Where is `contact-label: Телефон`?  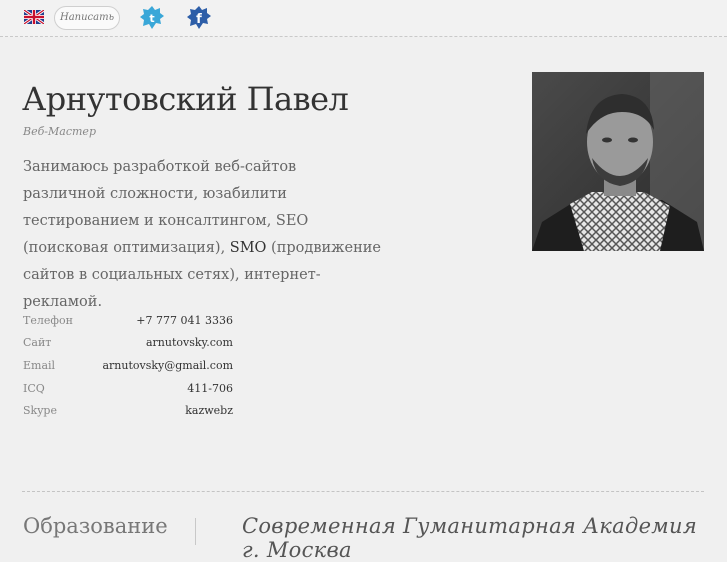 contact-label: Телефон is located at coordinates (48, 320).